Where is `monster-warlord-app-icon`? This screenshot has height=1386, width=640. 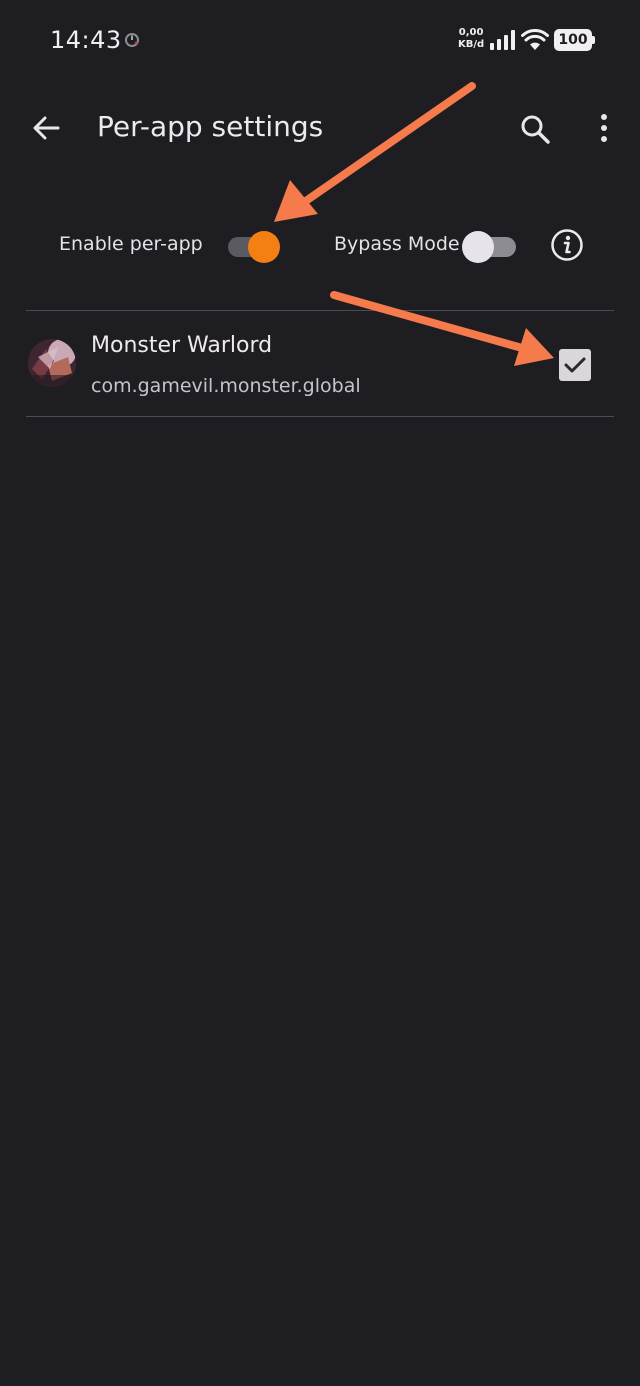 monster-warlord-app-icon is located at coordinates (52, 363).